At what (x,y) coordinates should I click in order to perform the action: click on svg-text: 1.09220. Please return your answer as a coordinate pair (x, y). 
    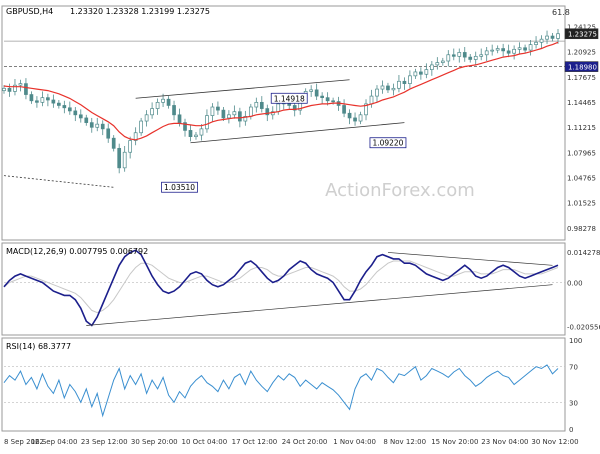
    Looking at the image, I should click on (387, 143).